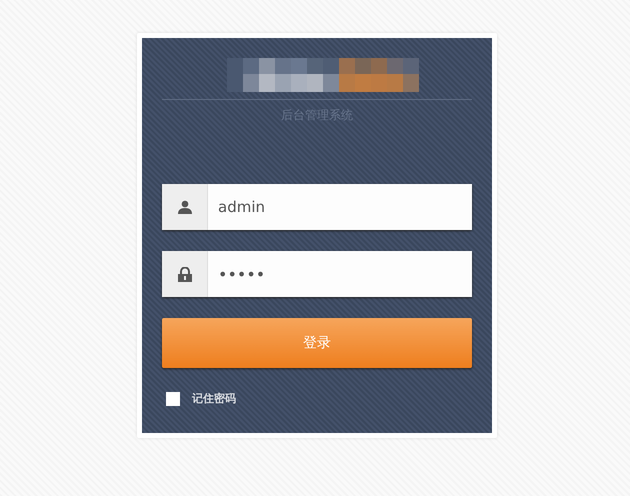 The width and height of the screenshot is (630, 496). What do you see at coordinates (214, 398) in the screenshot?
I see `checkbox-label: 记住密码` at bounding box center [214, 398].